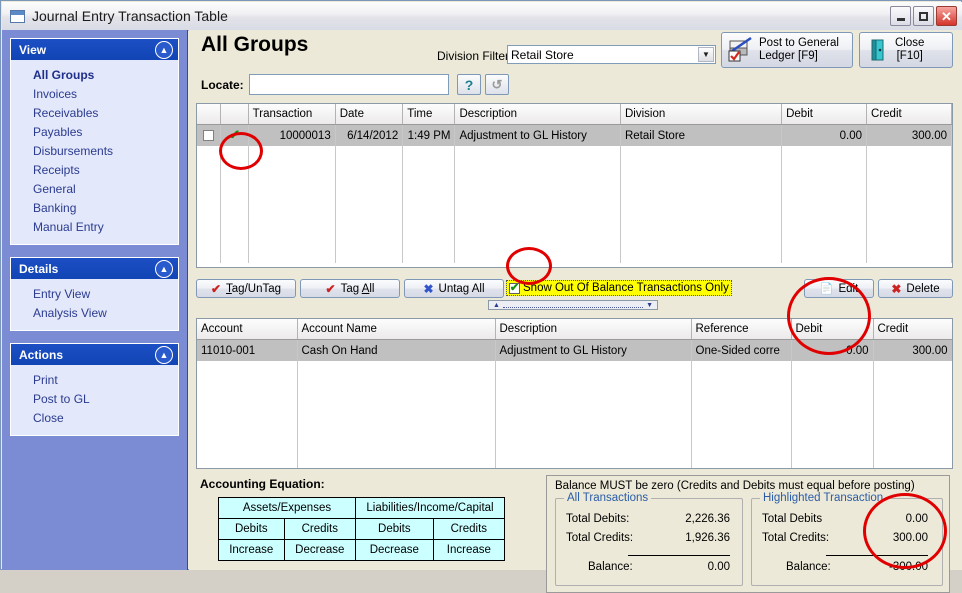 The width and height of the screenshot is (962, 593). I want to click on all-total-credits-label: Total Credits:, so click(600, 538).